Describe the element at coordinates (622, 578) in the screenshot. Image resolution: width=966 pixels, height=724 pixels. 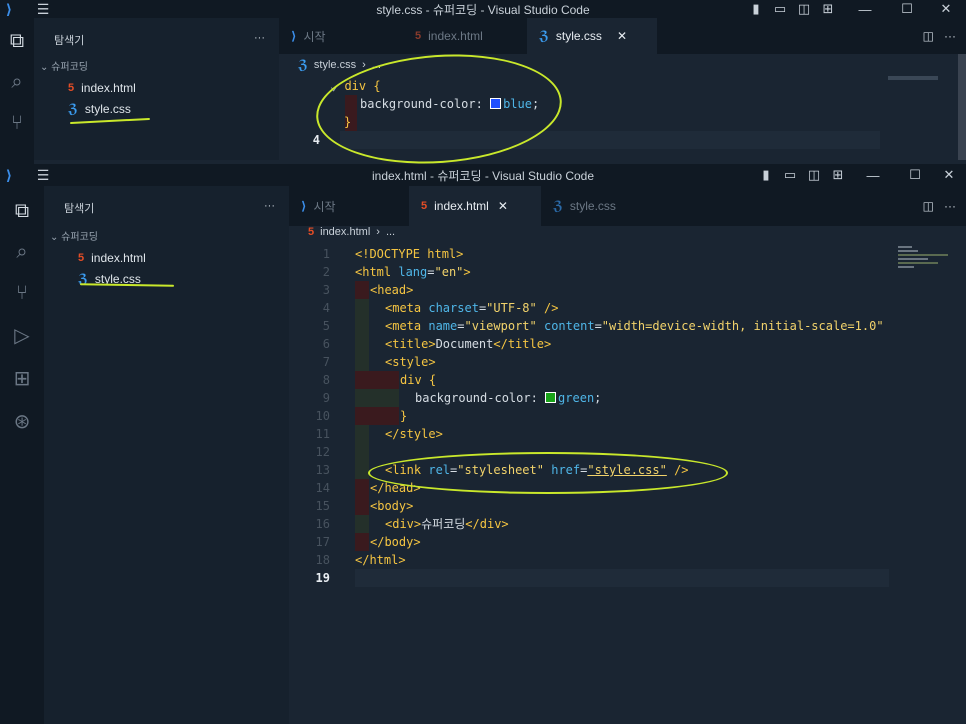
I see `current-line-highlight` at that location.